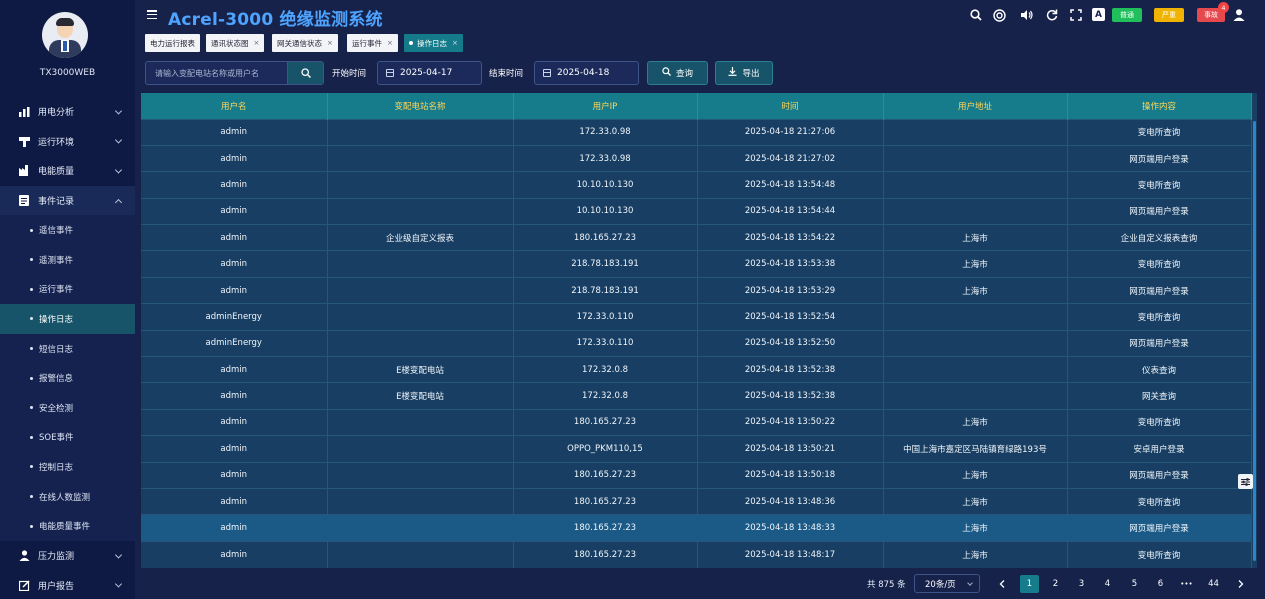  Describe the element at coordinates (429, 73) in the screenshot. I see `start-date-picker: 2025-04-17` at that location.